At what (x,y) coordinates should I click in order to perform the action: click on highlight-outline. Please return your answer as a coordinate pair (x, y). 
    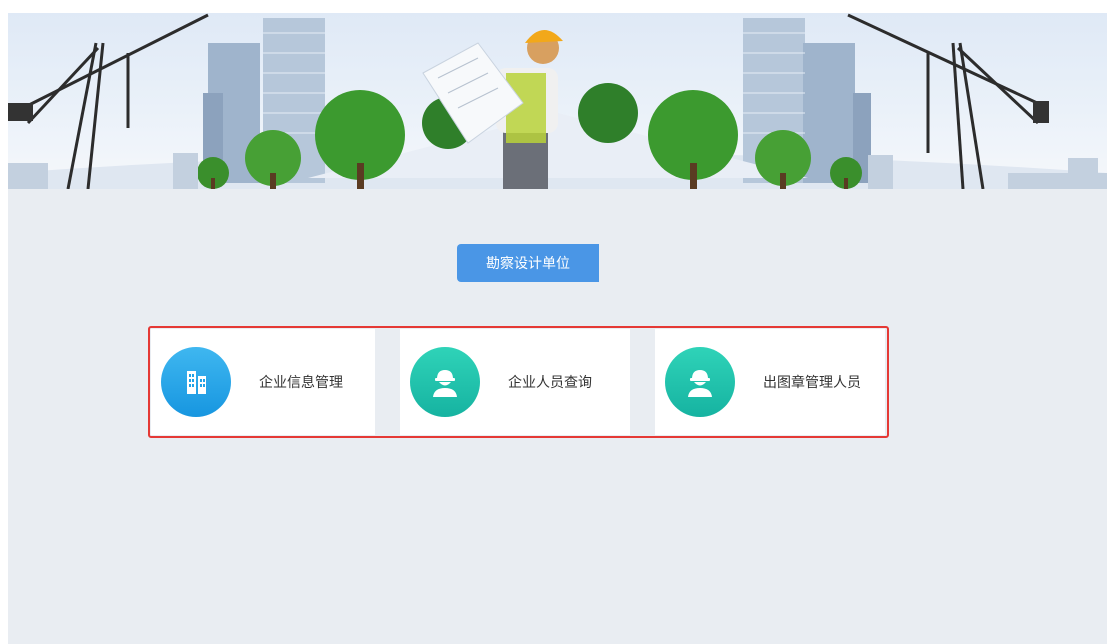
    Looking at the image, I should click on (518, 382).